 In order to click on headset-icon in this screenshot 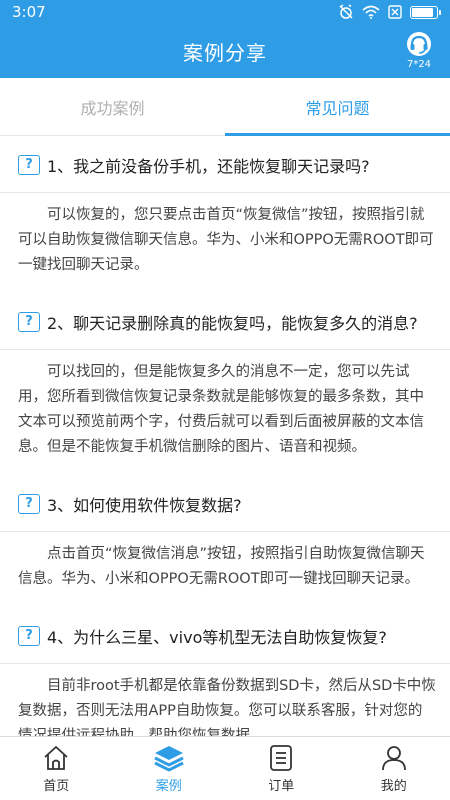, I will do `click(419, 44)`.